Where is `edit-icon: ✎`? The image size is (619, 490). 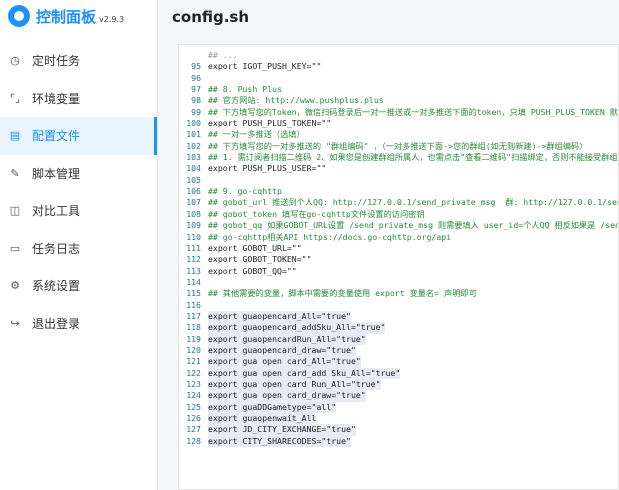 edit-icon: ✎ is located at coordinates (15, 173).